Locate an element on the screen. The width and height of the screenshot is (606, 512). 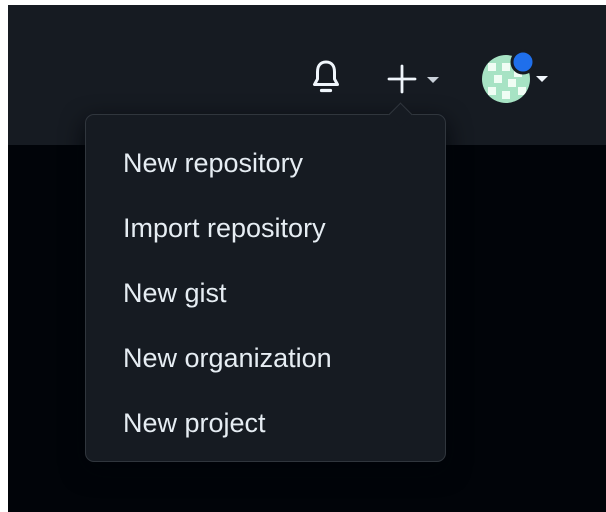
menu-item-new-project: New project is located at coordinates (265, 423).